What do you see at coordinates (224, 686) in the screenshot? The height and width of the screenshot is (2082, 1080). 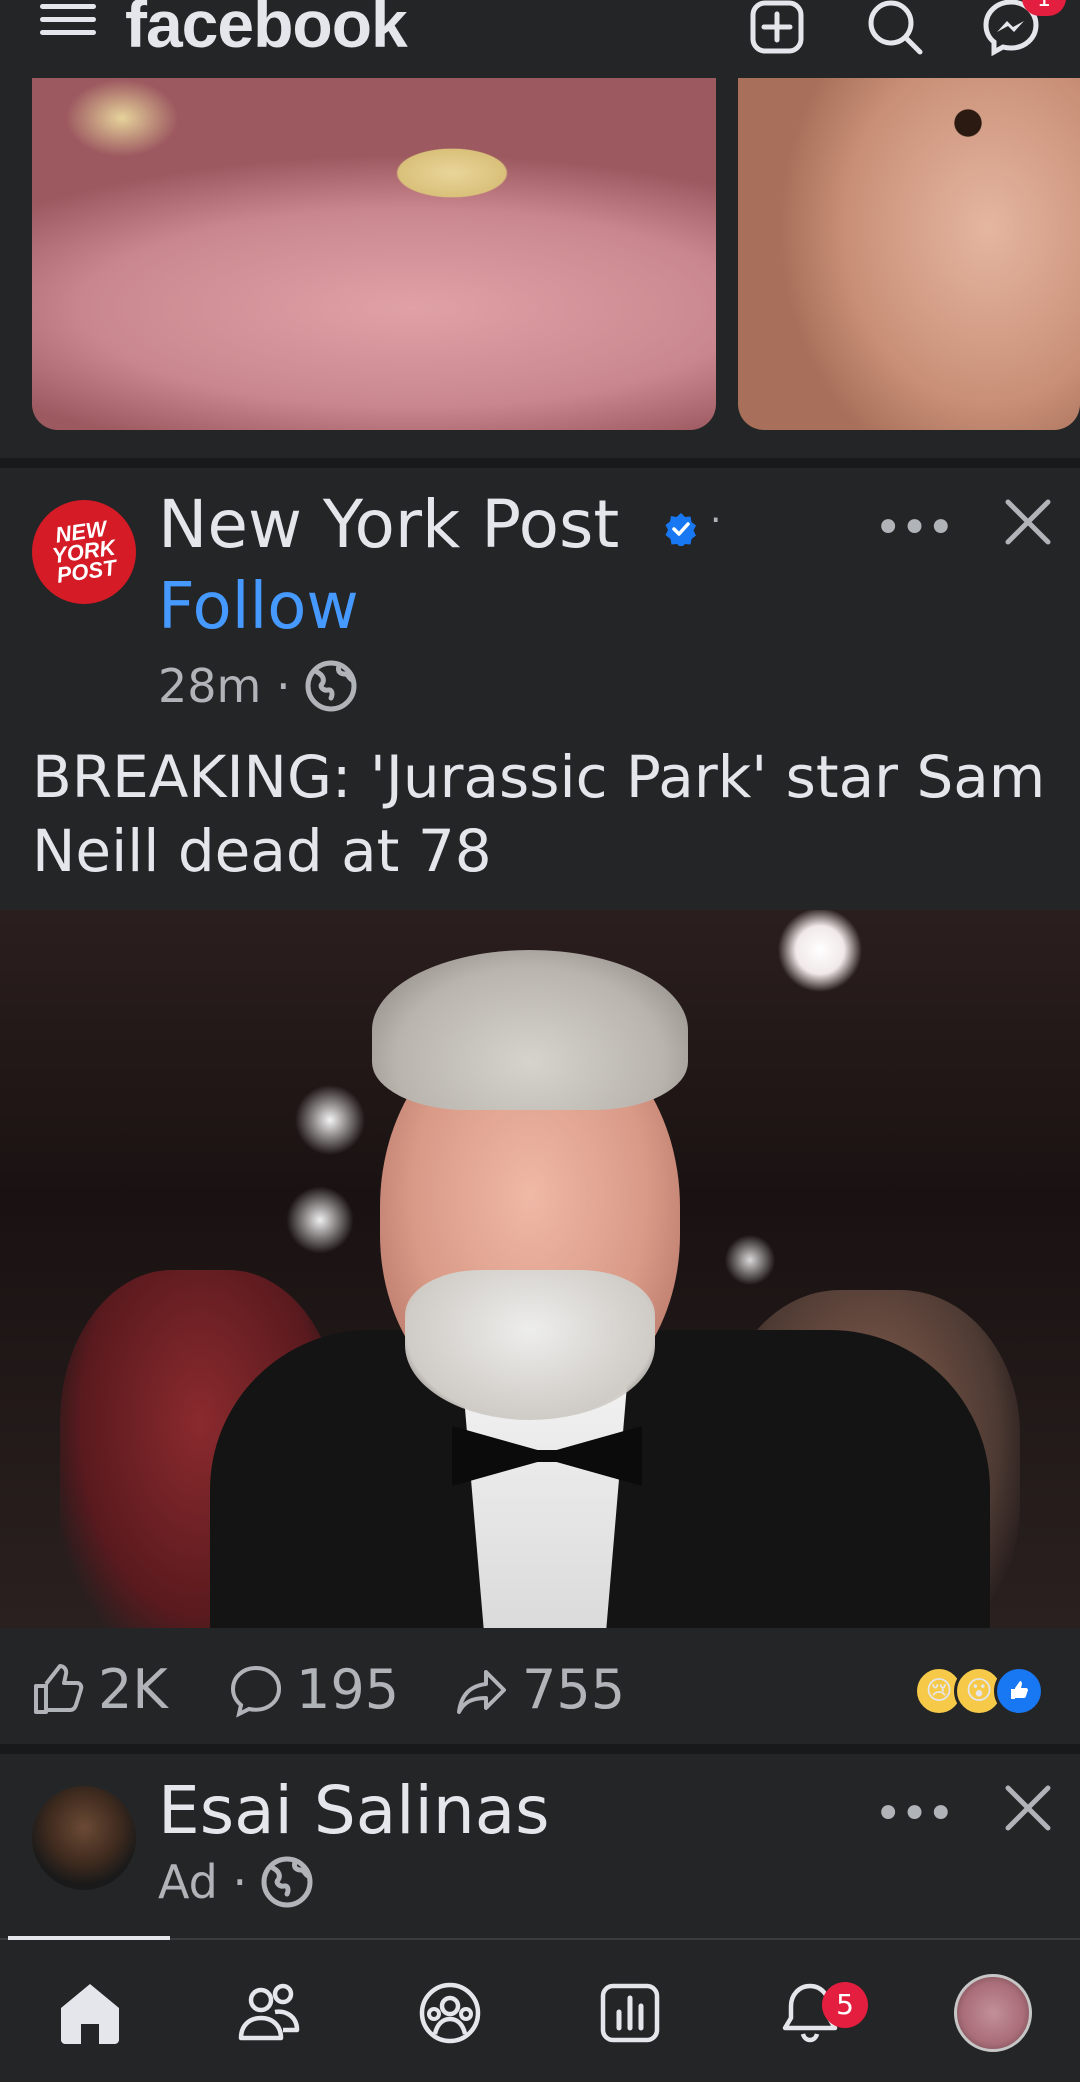 I see `post-time: 28m ·` at bounding box center [224, 686].